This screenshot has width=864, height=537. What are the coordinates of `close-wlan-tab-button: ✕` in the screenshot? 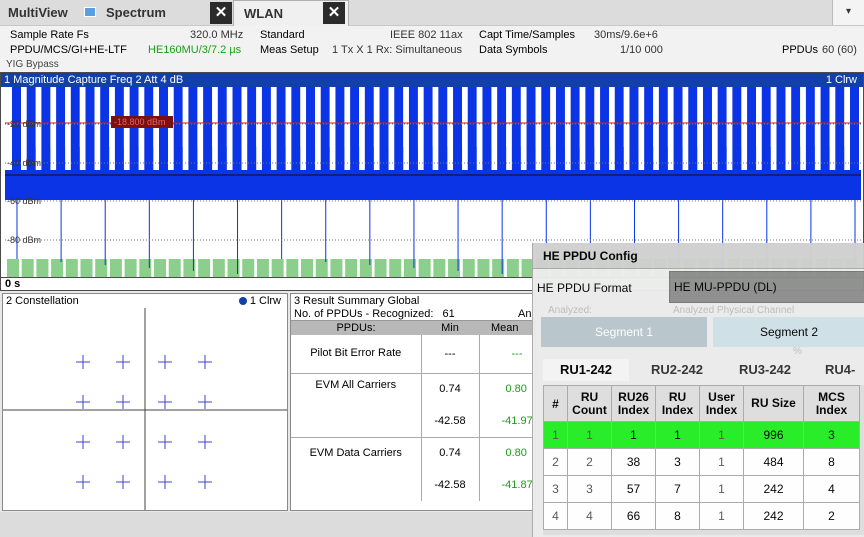 It's located at (334, 13).